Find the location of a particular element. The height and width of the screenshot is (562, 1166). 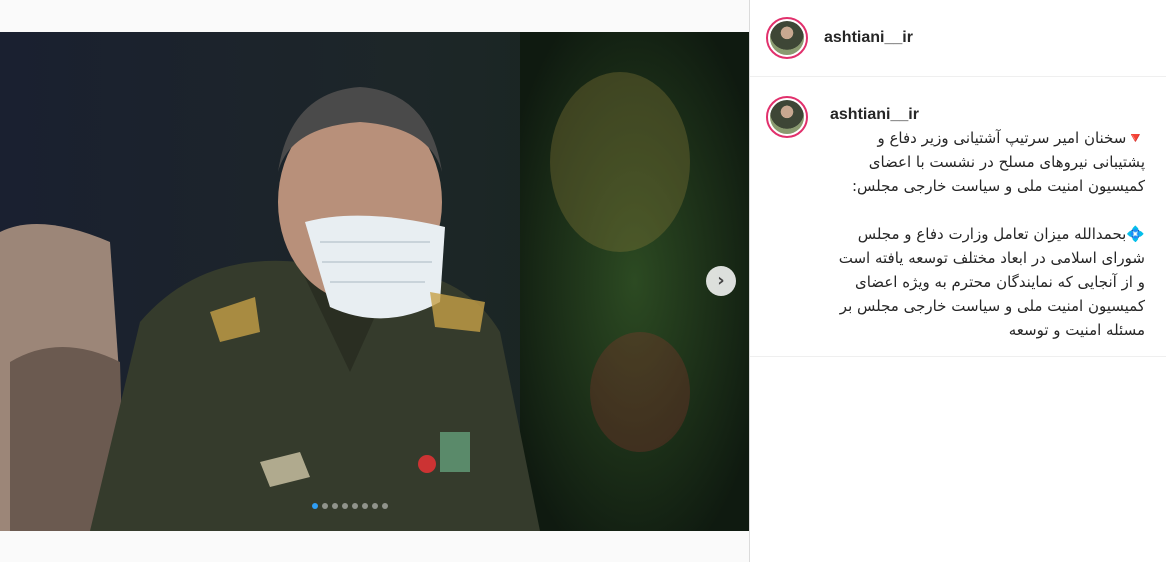

header-username: ashtiani__ir is located at coordinates (868, 38).